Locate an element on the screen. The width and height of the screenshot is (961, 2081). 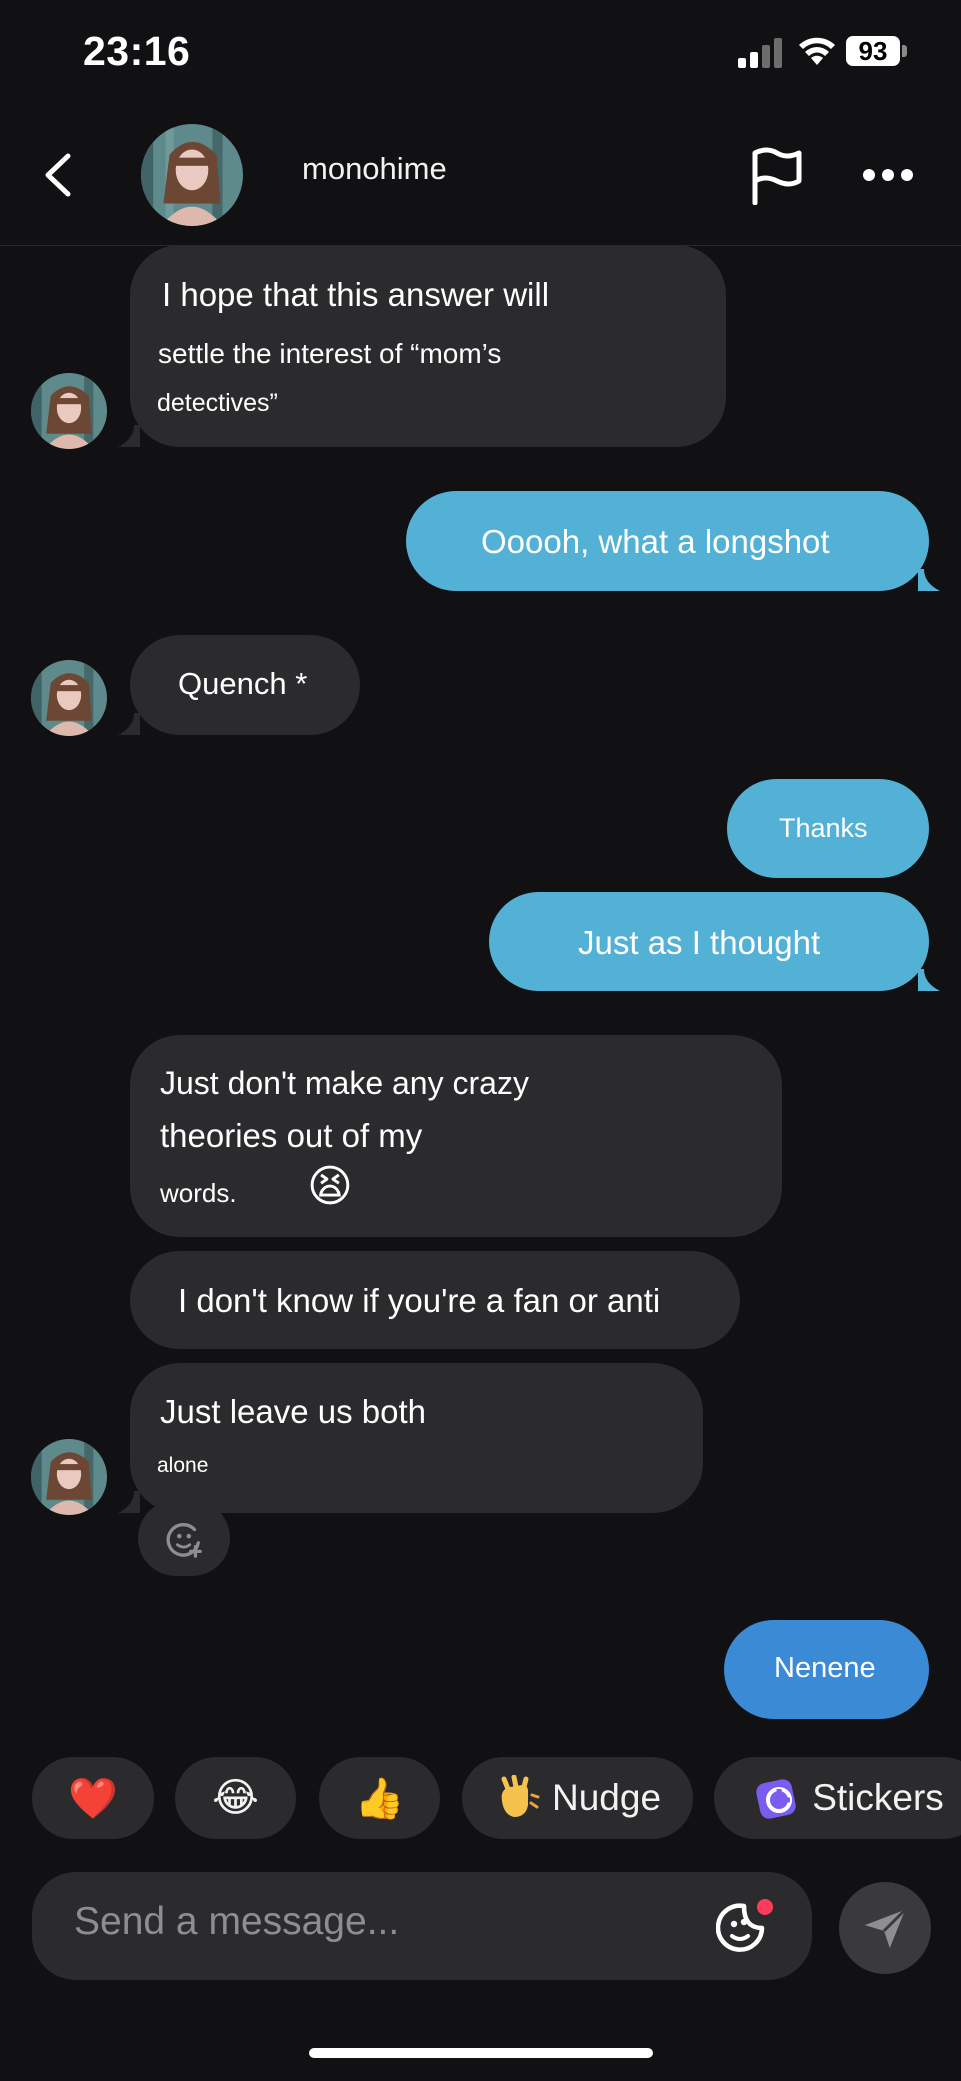
laughing-emoji: 😂 is located at coordinates (235, 1798).